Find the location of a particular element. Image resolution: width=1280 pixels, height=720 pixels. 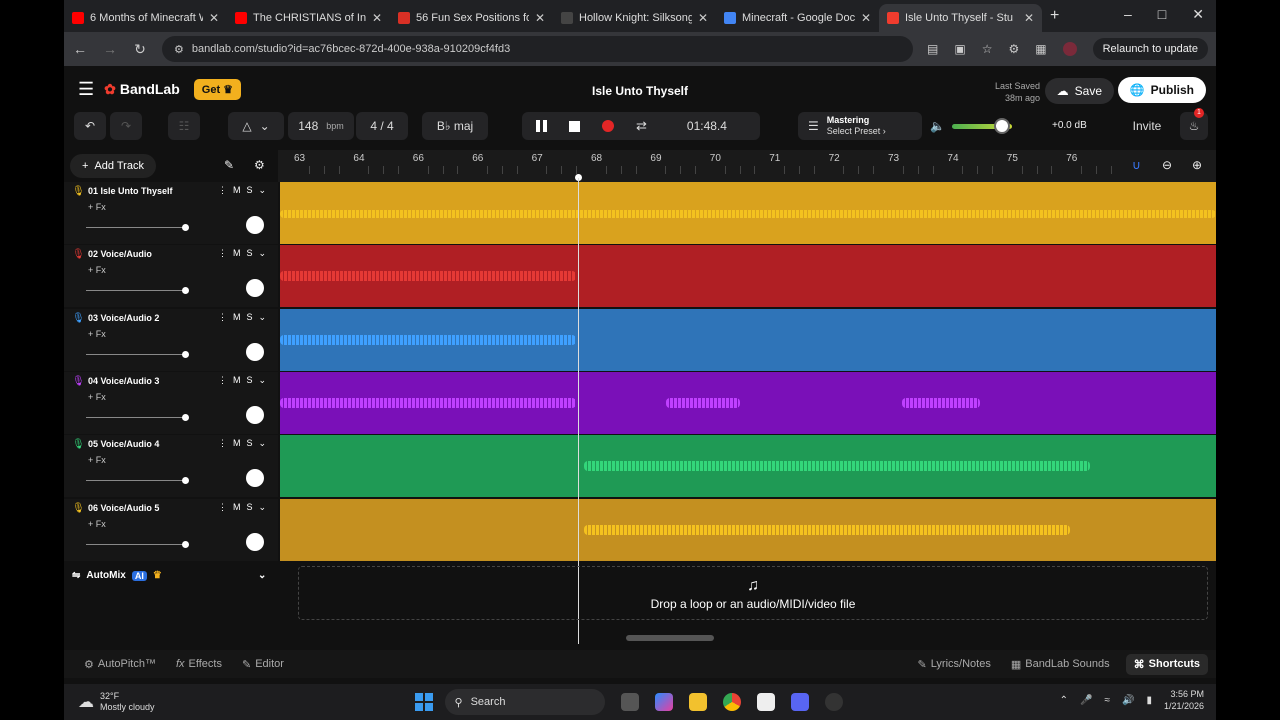

zoom-out-icon: ⊖ is located at coordinates (1167, 165).